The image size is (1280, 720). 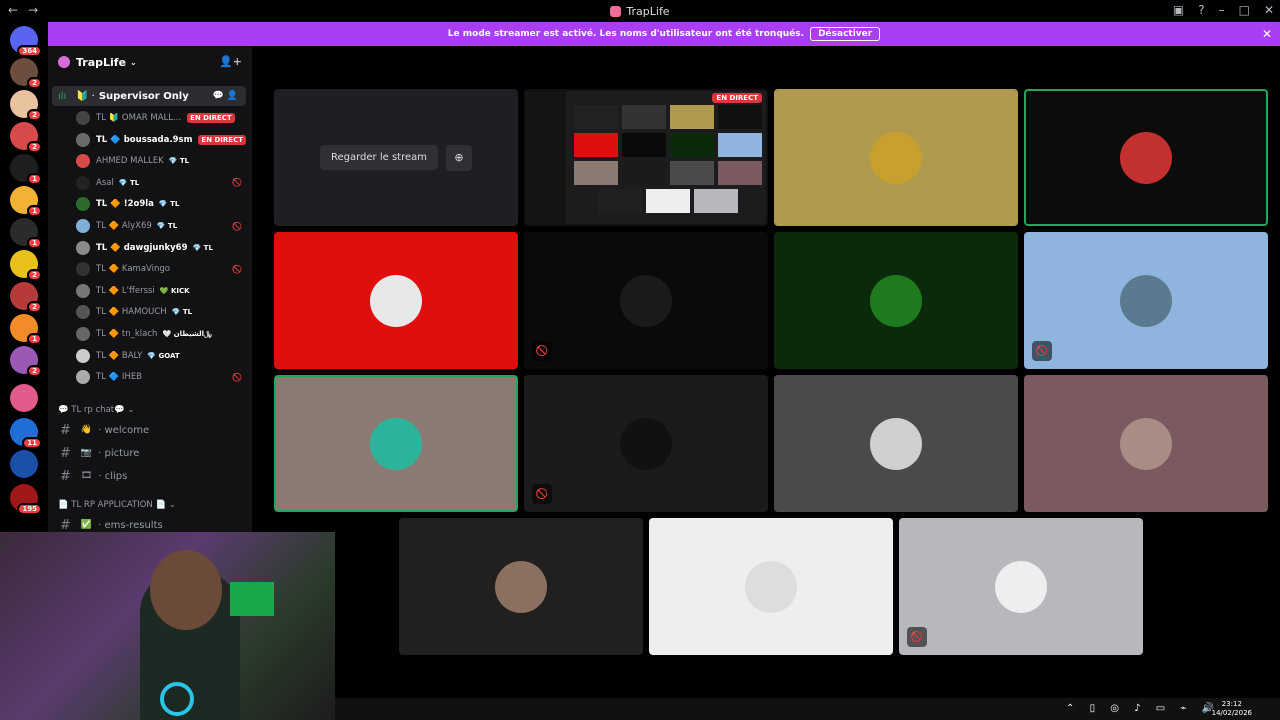 I want to click on server-icon-5: 1, so click(x=26, y=201).